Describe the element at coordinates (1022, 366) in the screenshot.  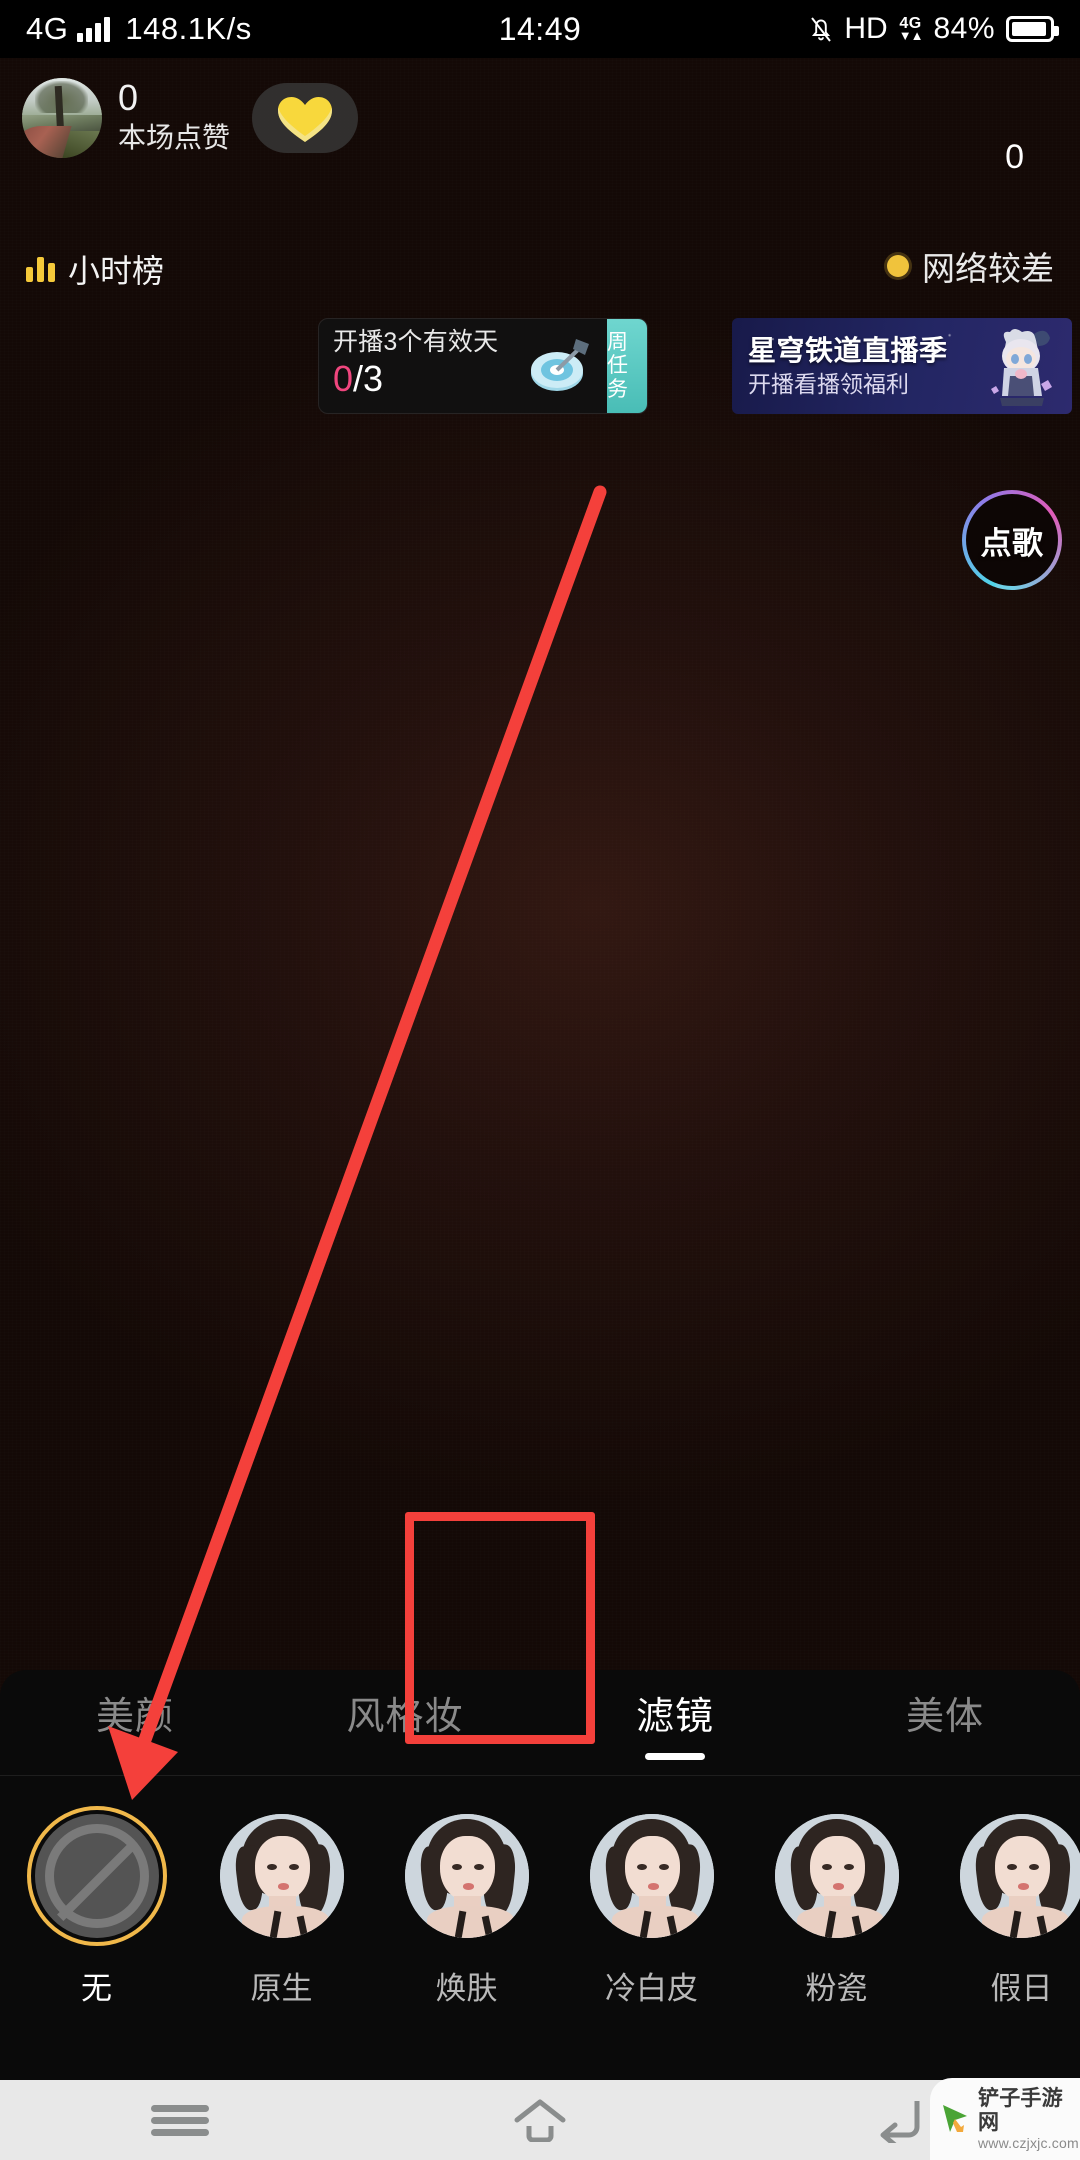
I see `anime-character-icon` at that location.